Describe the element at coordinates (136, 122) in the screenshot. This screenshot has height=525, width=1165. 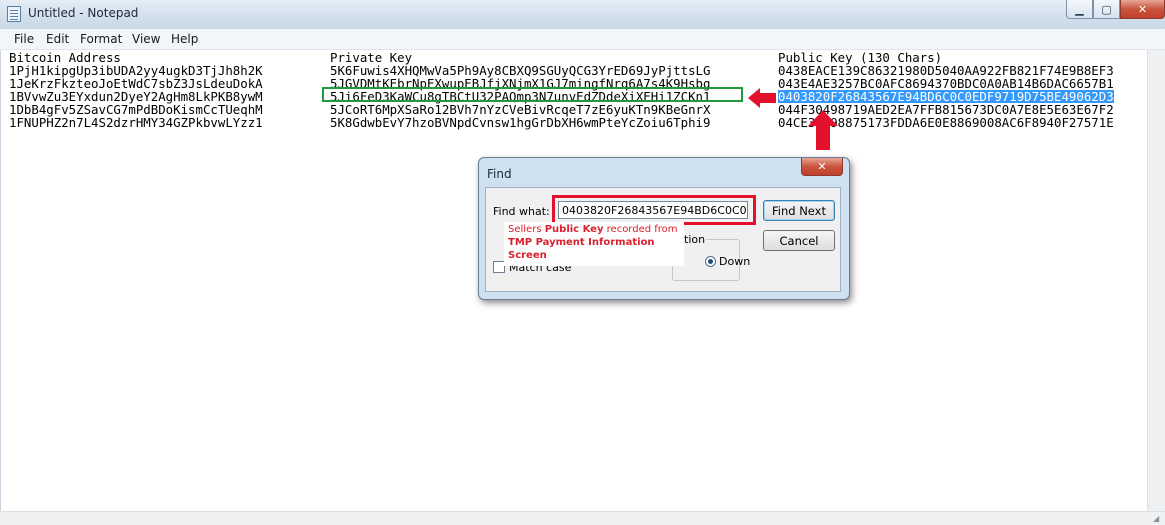
I see `row-5-address: 1FNUPHZ2n7L4S2dzrHMY34GZPkbvwLYzz1` at that location.